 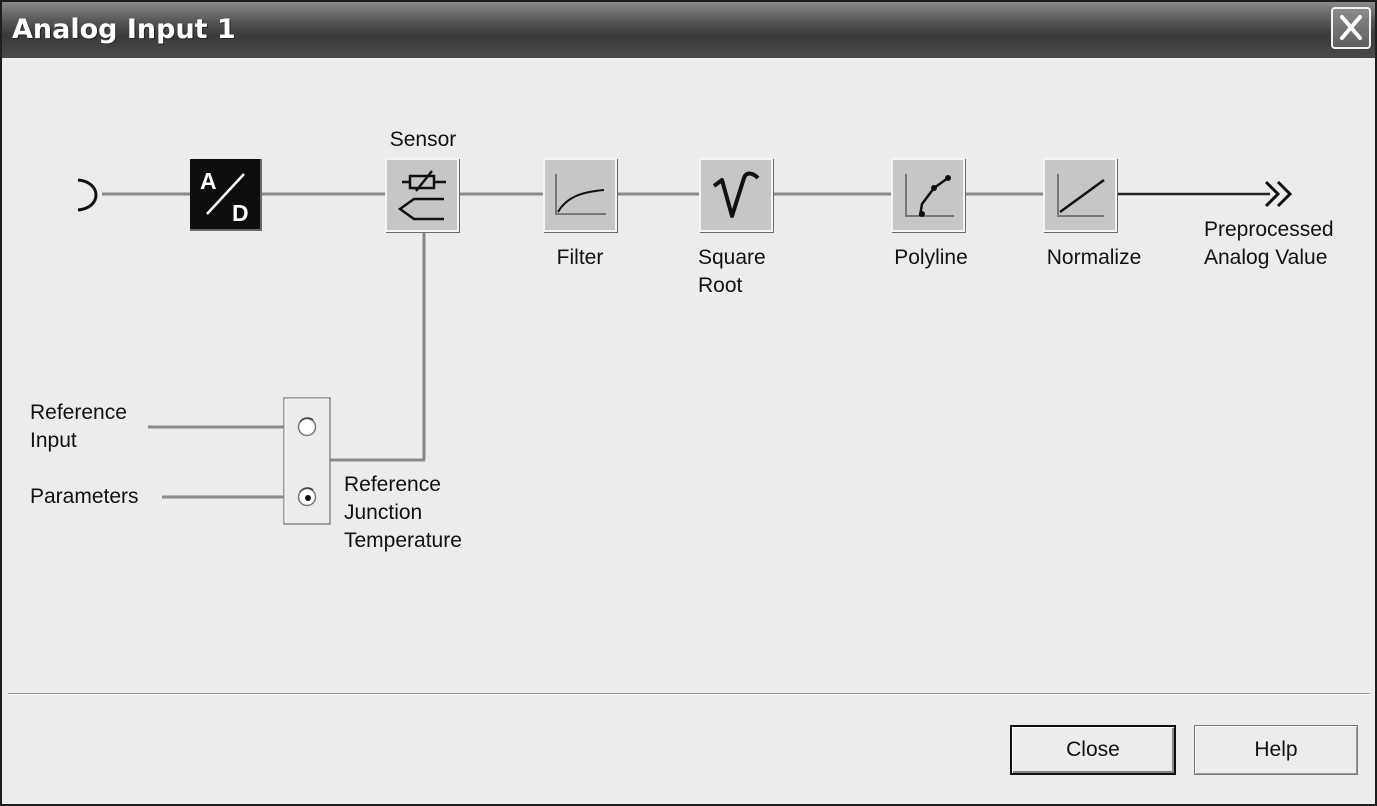 I want to click on close-button: Close, so click(x=1093, y=750).